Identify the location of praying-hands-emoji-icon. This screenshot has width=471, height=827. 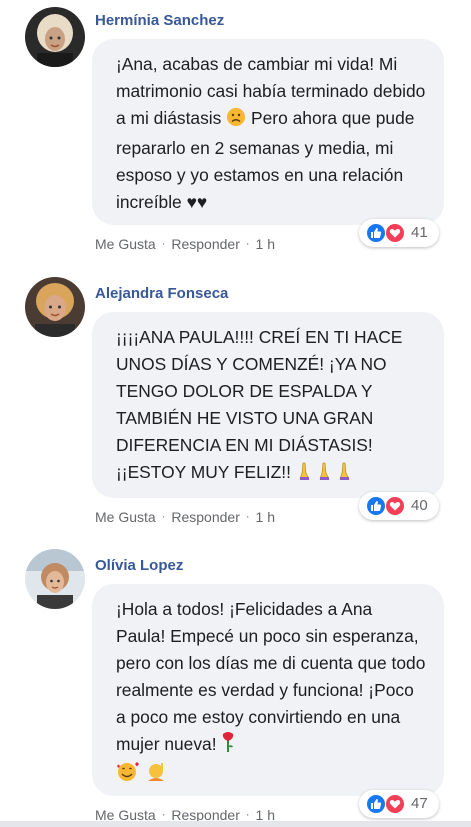
(326, 475).